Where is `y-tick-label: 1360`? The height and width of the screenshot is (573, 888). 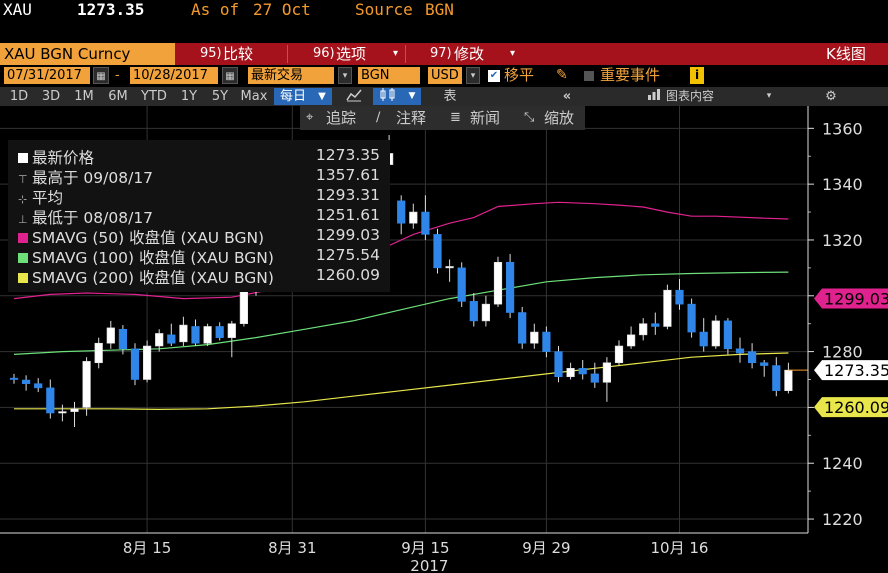
y-tick-label: 1360 is located at coordinates (842, 128).